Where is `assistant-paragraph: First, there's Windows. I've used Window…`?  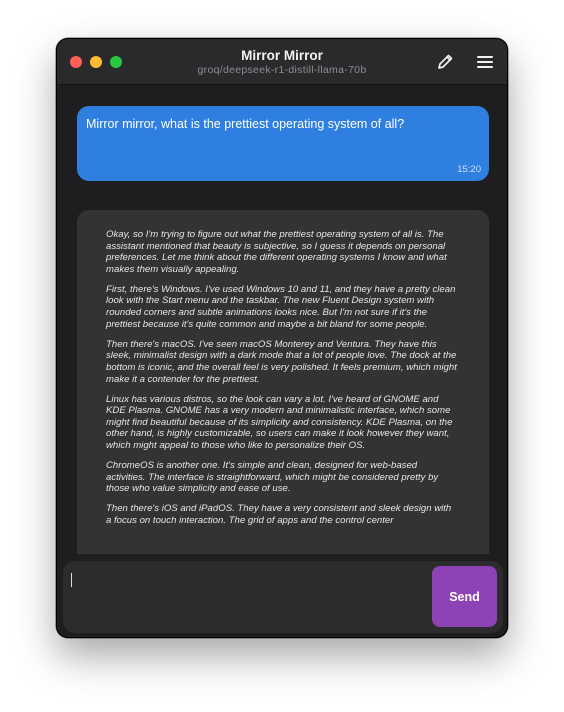
assistant-paragraph: First, there's Windows. I've used Window… is located at coordinates (281, 306).